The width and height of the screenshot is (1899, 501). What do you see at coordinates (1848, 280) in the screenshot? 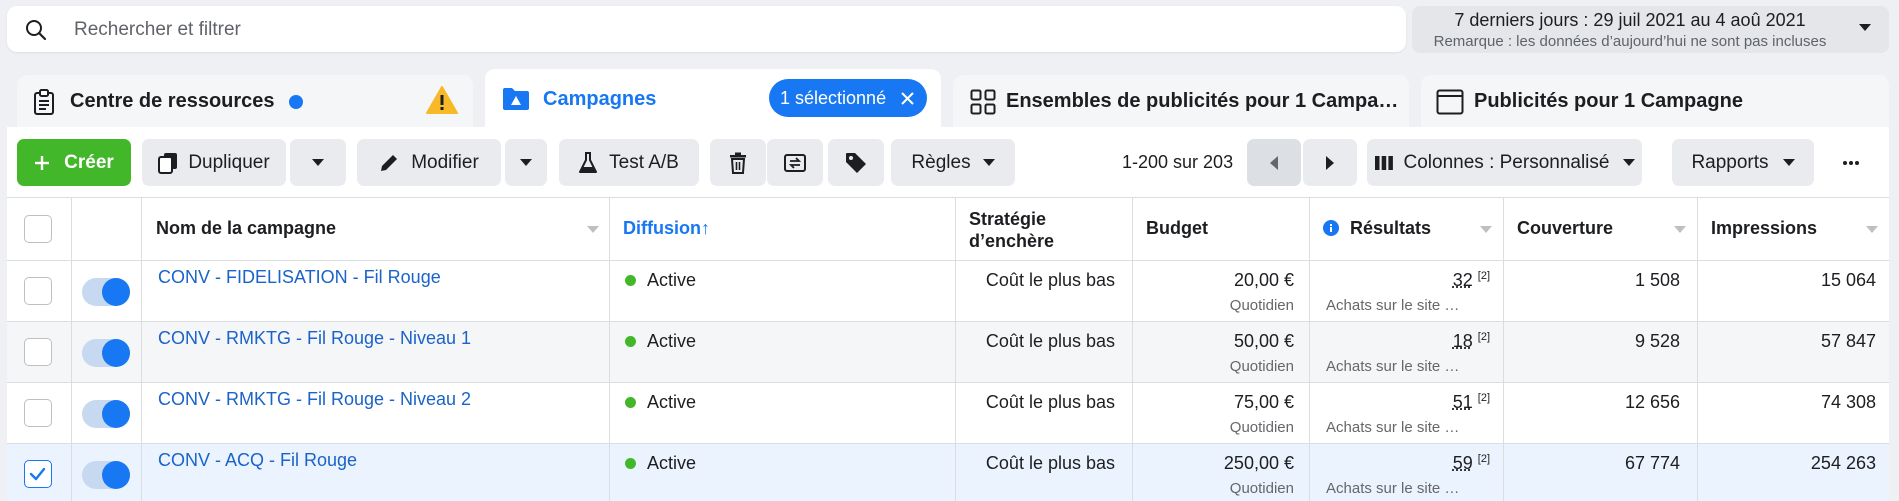
I see `impressions-value: 15 064` at bounding box center [1848, 280].